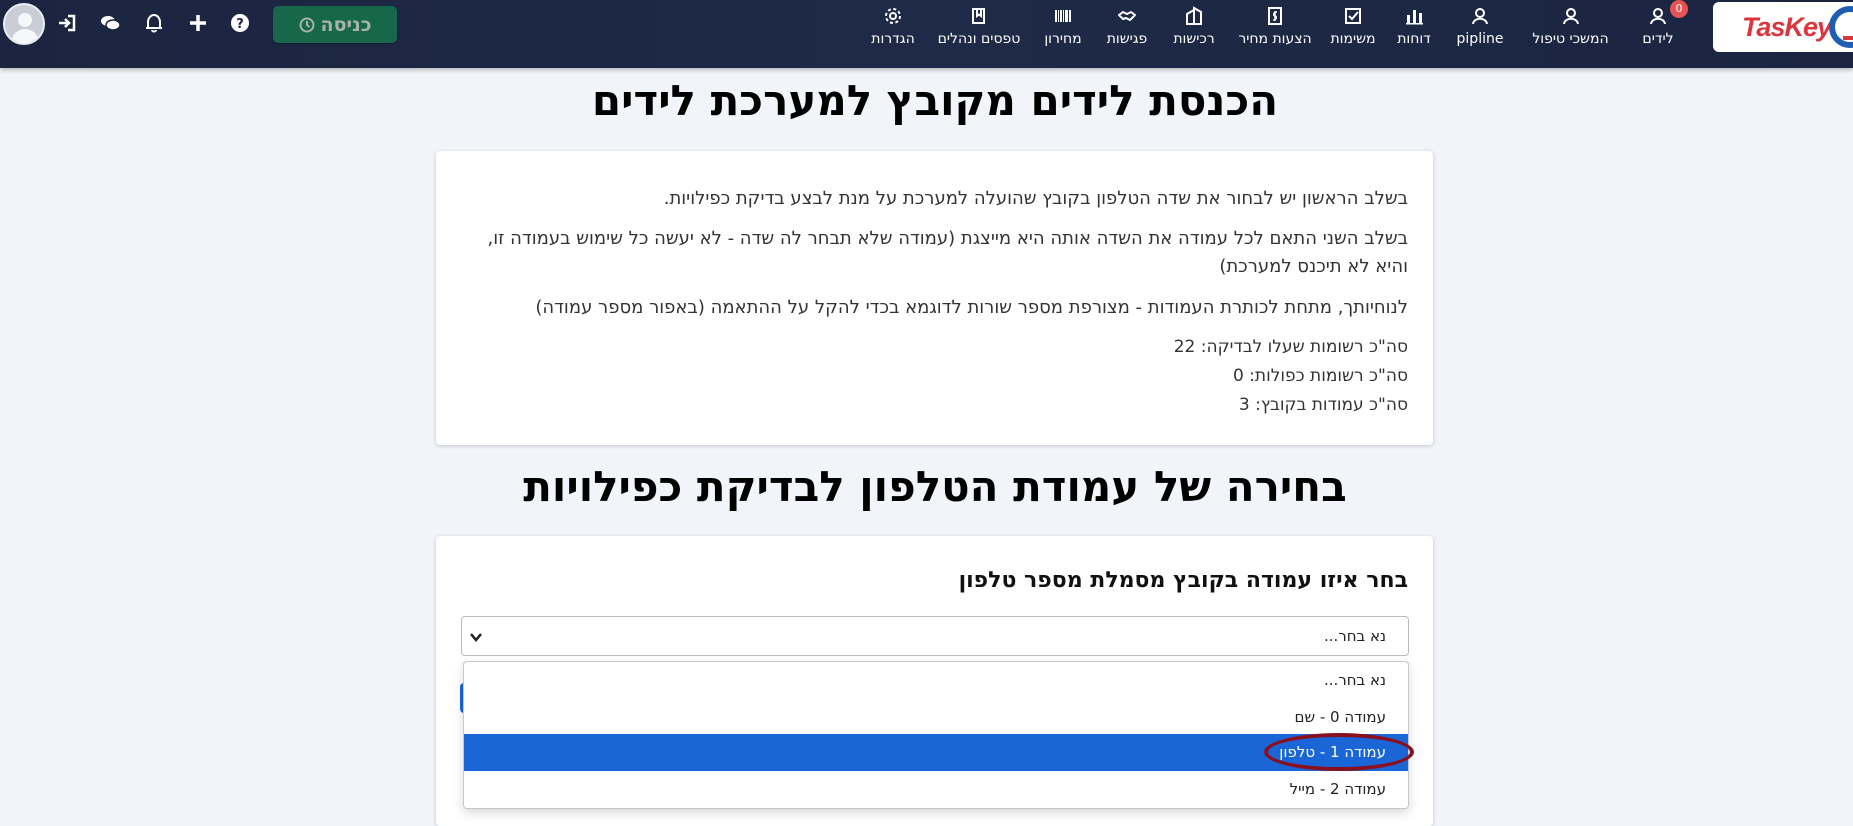  Describe the element at coordinates (1194, 39) in the screenshot. I see `nav-item-label: רכישות` at that location.